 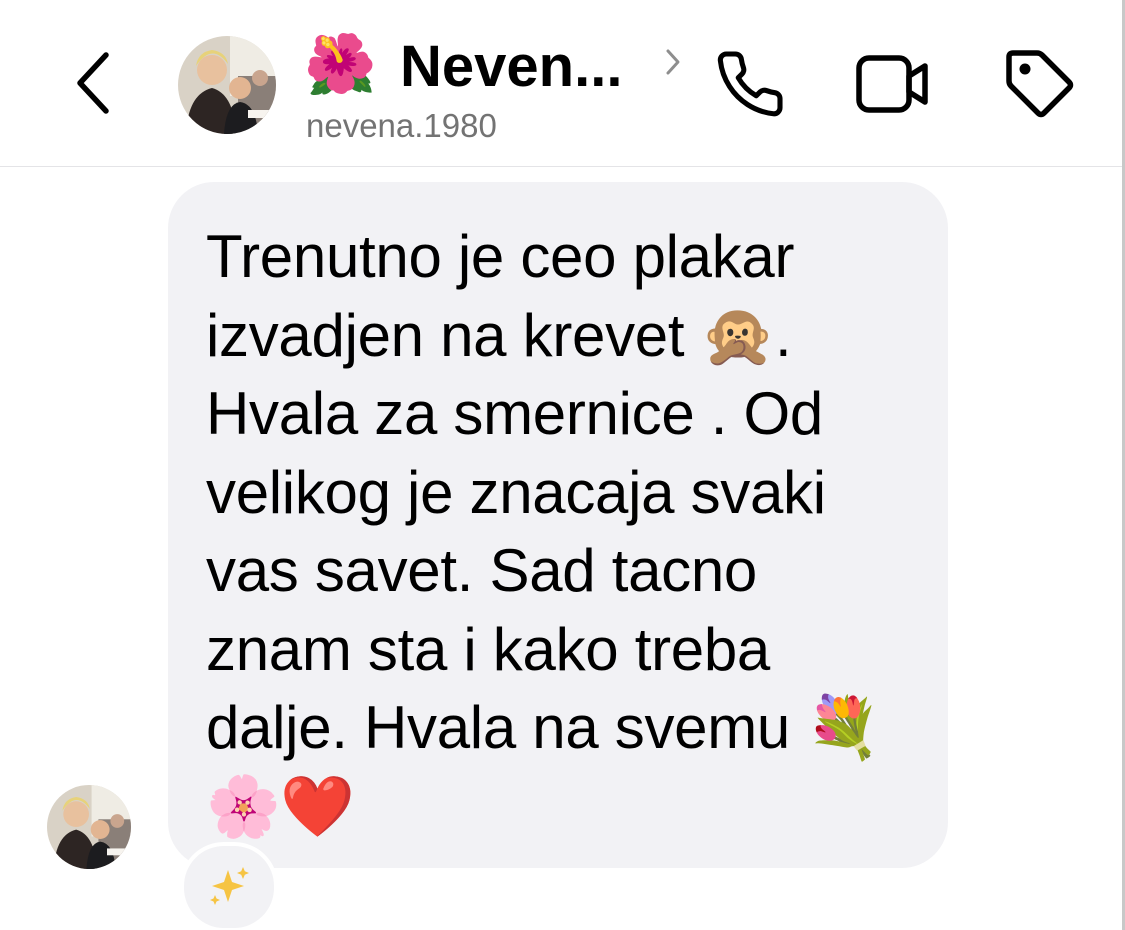 I want to click on contact-avatar, so click(x=227, y=85).